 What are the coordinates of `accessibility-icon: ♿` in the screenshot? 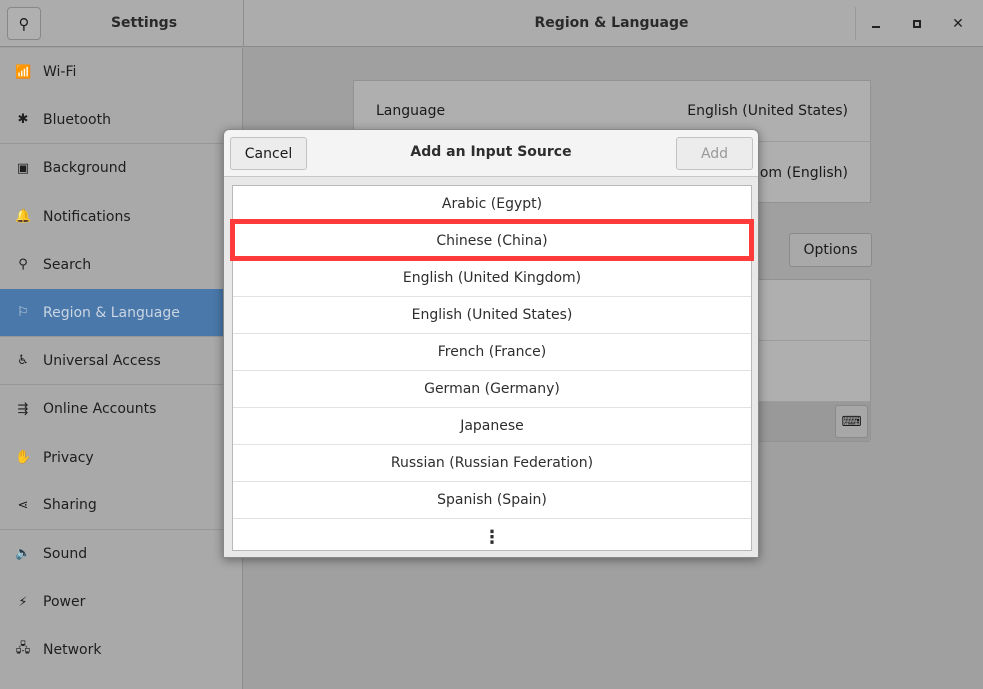 It's located at (23, 361).